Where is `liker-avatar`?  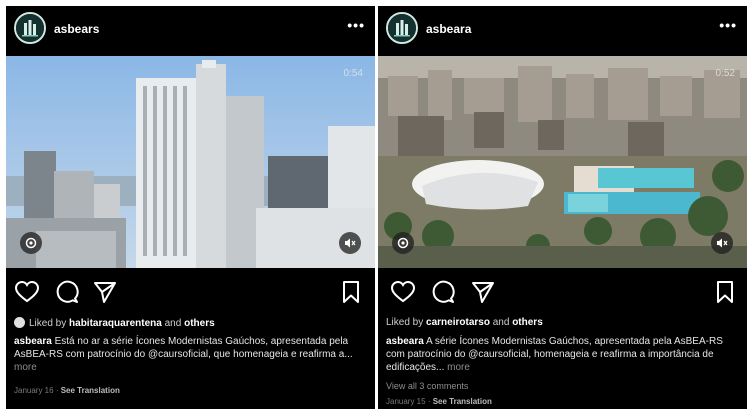 liker-avatar is located at coordinates (19, 322).